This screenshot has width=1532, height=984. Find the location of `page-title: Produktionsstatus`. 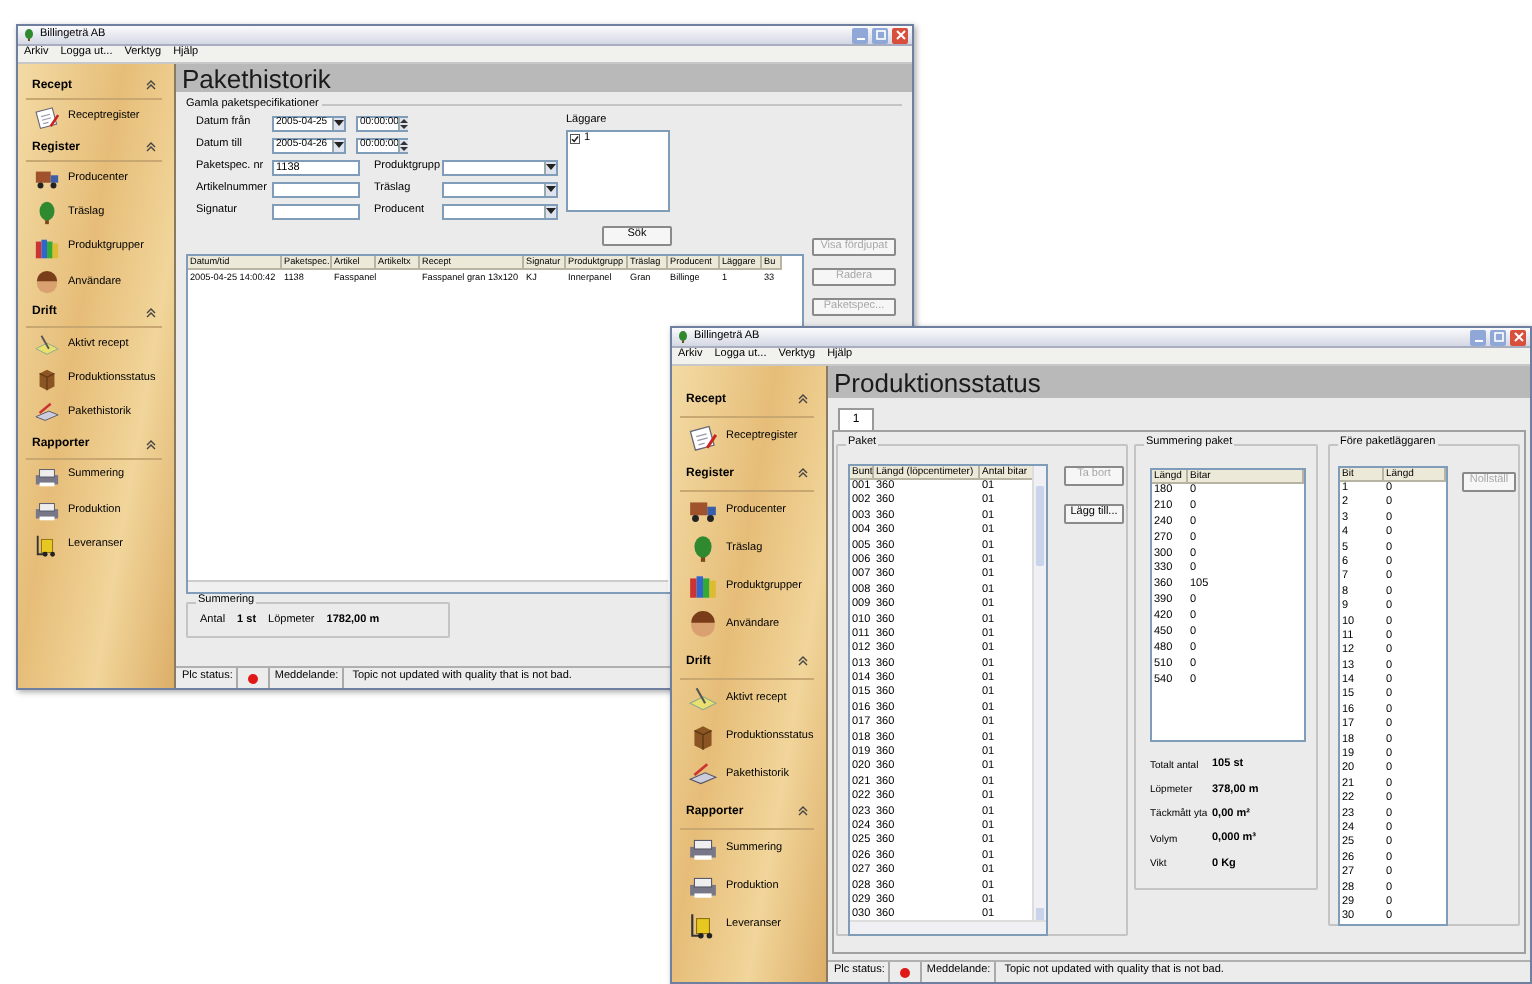

page-title: Produktionsstatus is located at coordinates (937, 382).